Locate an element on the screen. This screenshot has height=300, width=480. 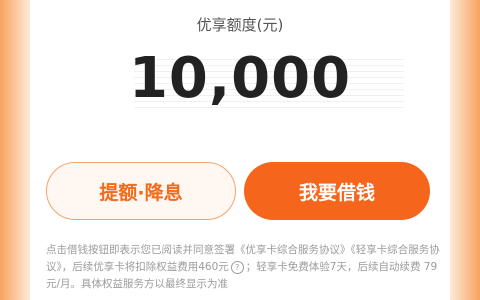
notice-text-1: 点击借钱按钮即表示您已阅读并同意签署 is located at coordinates (140, 250).